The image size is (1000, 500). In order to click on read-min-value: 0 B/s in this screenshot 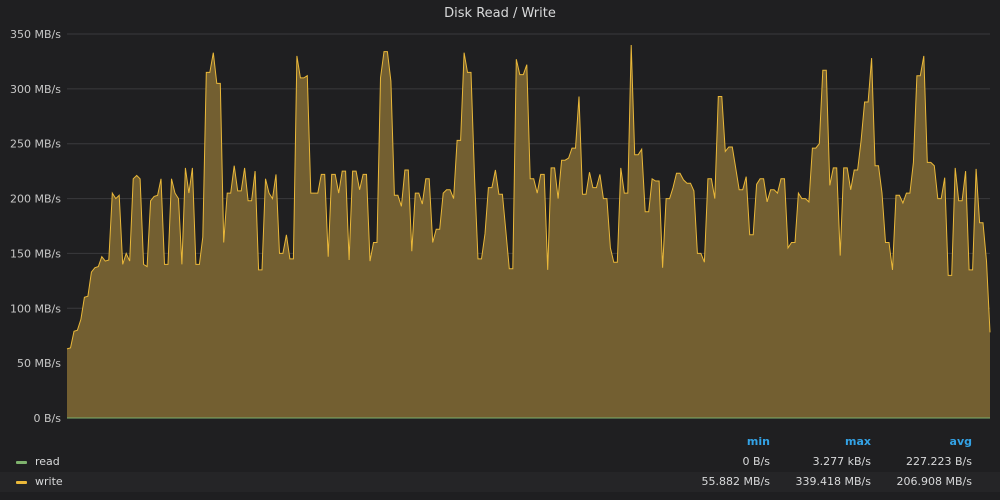, I will do `click(756, 461)`.